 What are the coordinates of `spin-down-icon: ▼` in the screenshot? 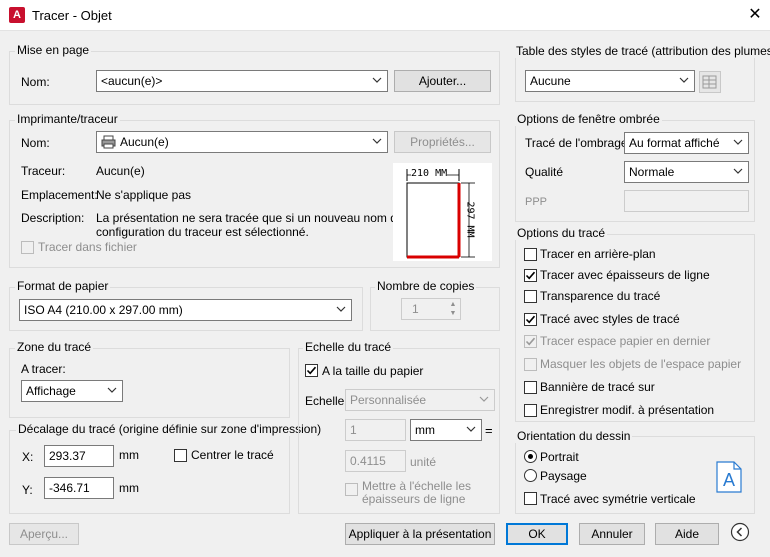 It's located at (453, 313).